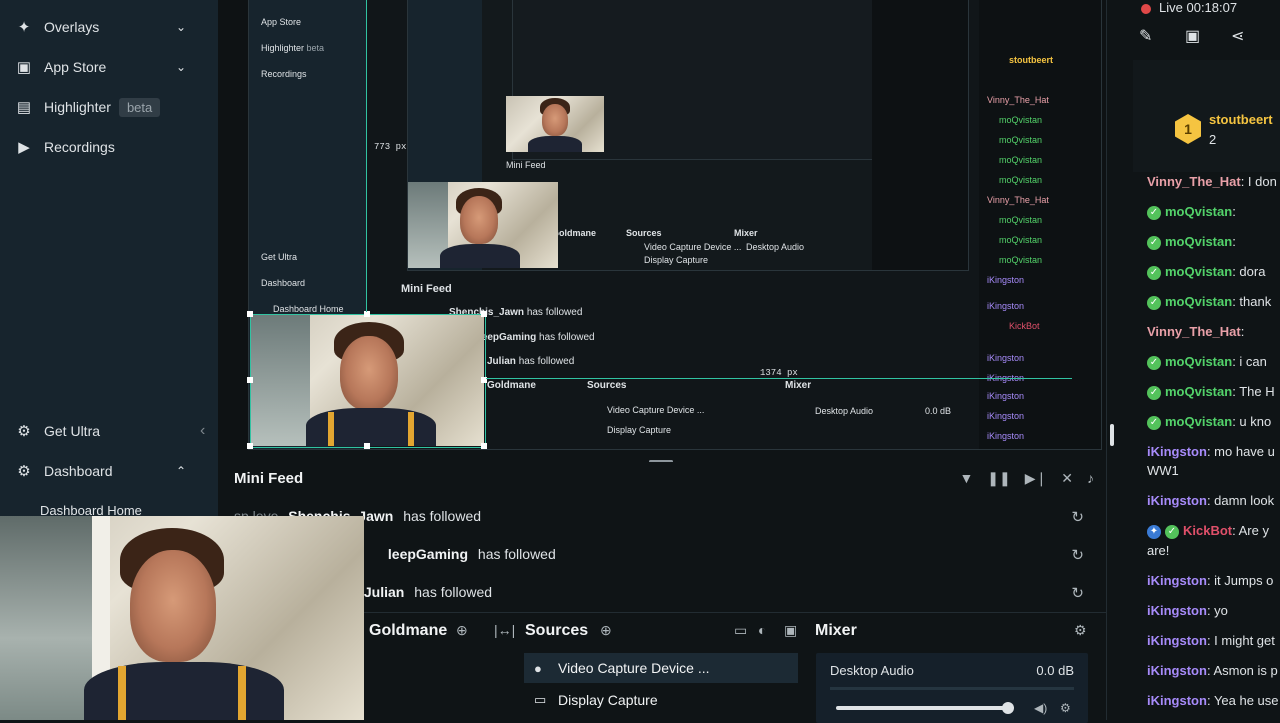 This screenshot has height=723, width=1280. What do you see at coordinates (1207, 530) in the screenshot?
I see `chat-username: KickBot` at bounding box center [1207, 530].